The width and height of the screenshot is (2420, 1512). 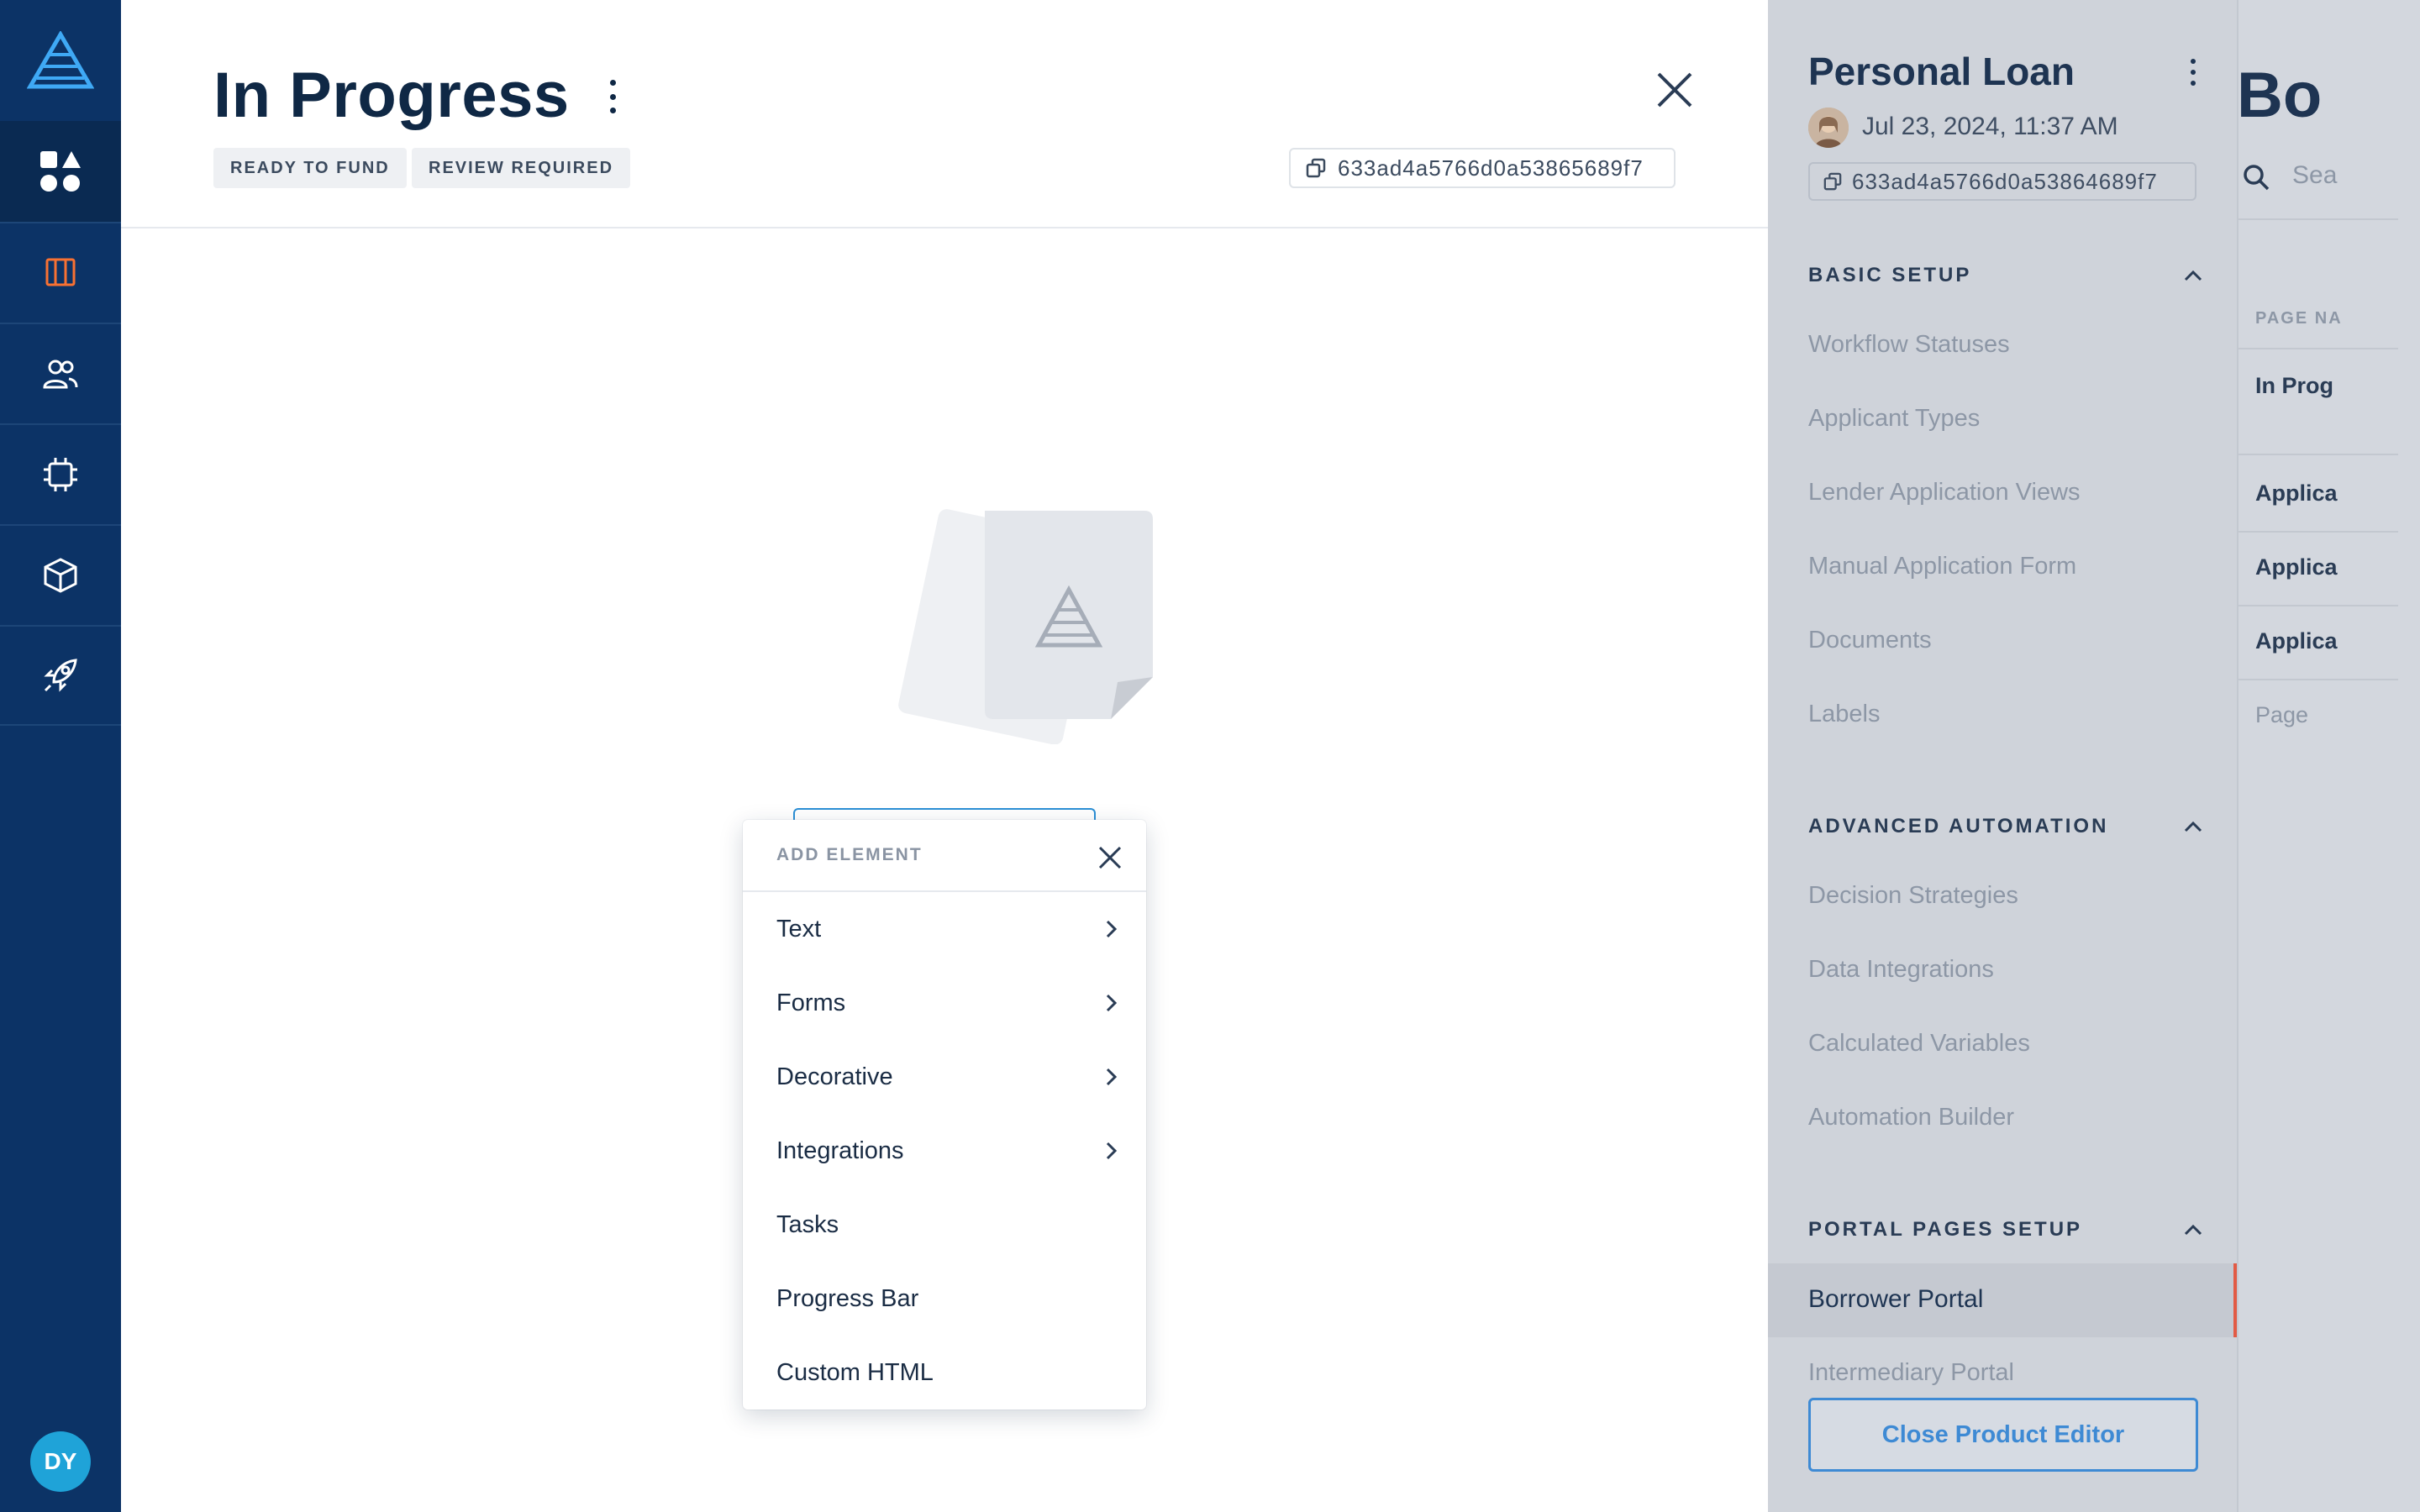 What do you see at coordinates (60, 60) in the screenshot?
I see `logo-icon` at bounding box center [60, 60].